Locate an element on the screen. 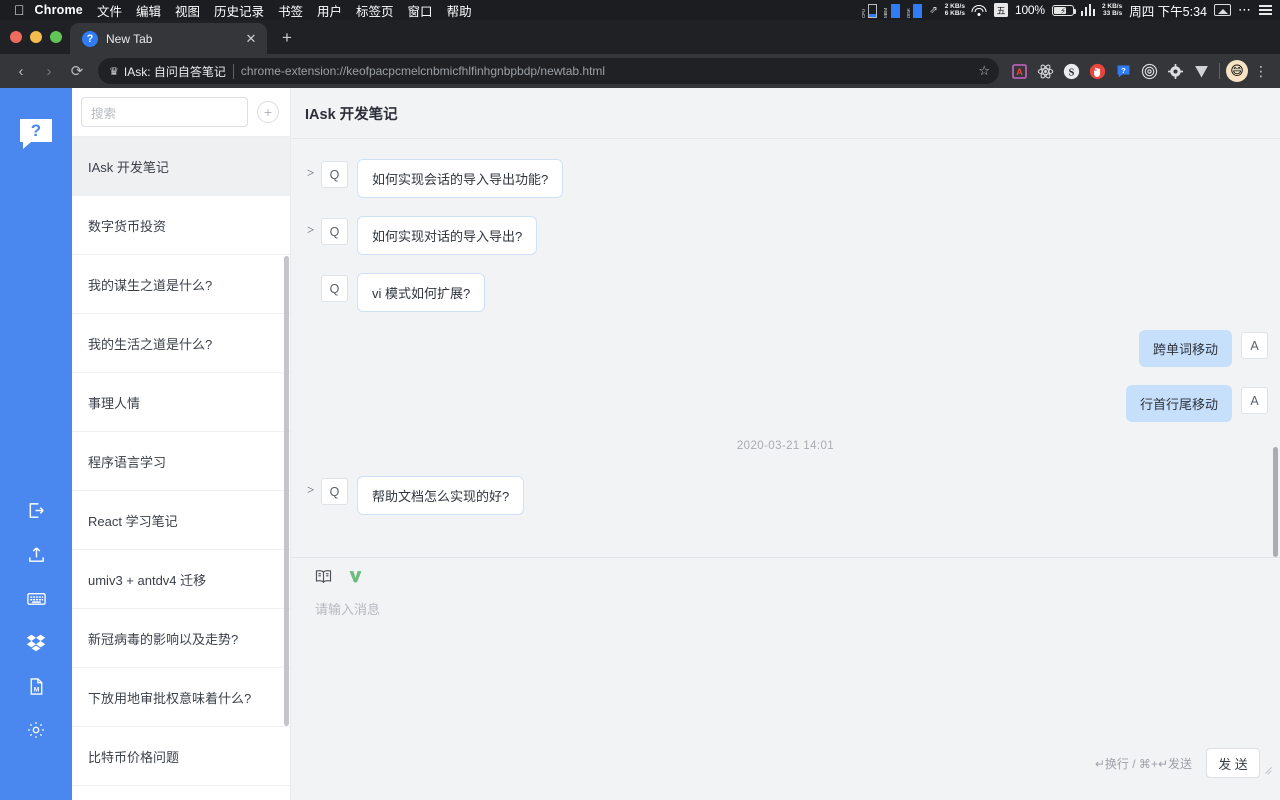 The width and height of the screenshot is (1280, 800). add-conversation-button: + is located at coordinates (268, 112).